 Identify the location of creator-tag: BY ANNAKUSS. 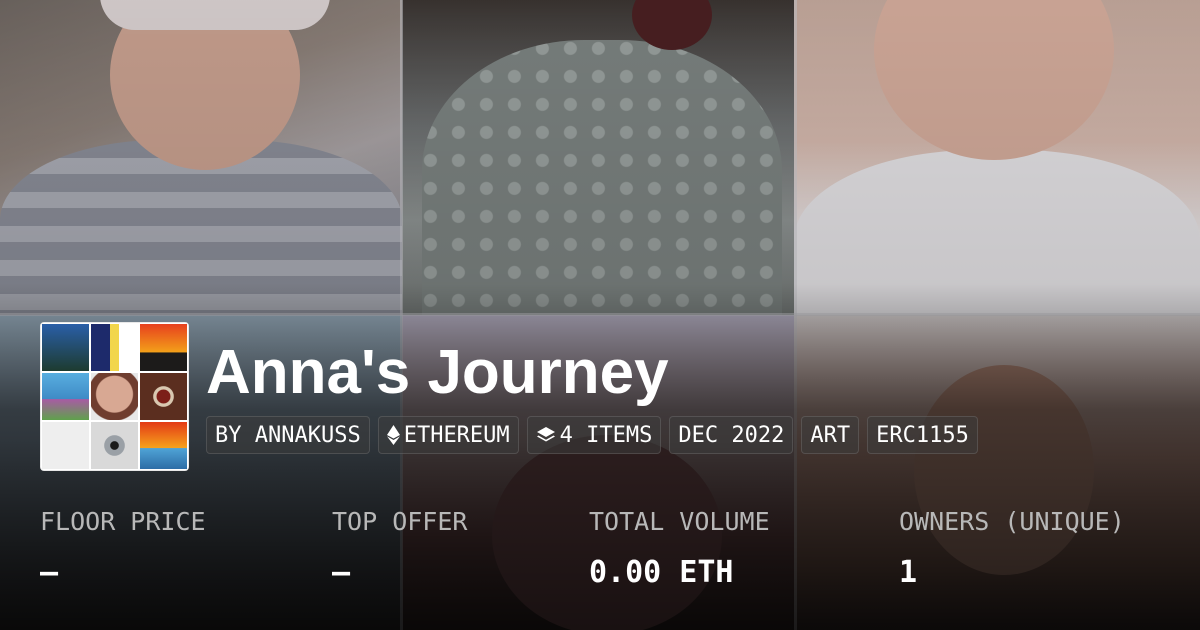
(288, 435).